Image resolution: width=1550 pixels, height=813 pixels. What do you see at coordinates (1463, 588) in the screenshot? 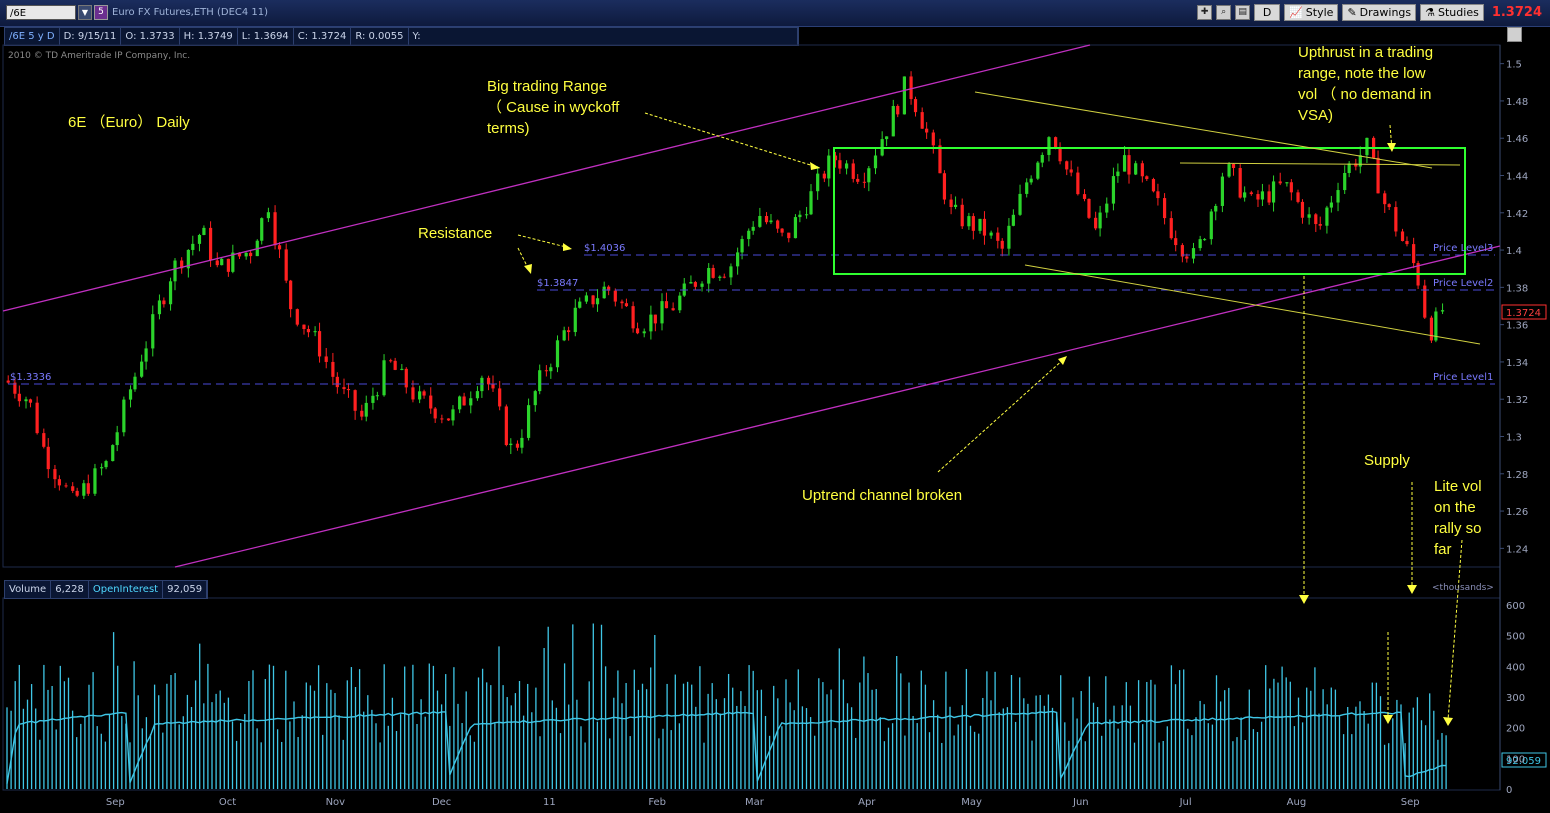
I see `volume-units: <thousands>` at bounding box center [1463, 588].